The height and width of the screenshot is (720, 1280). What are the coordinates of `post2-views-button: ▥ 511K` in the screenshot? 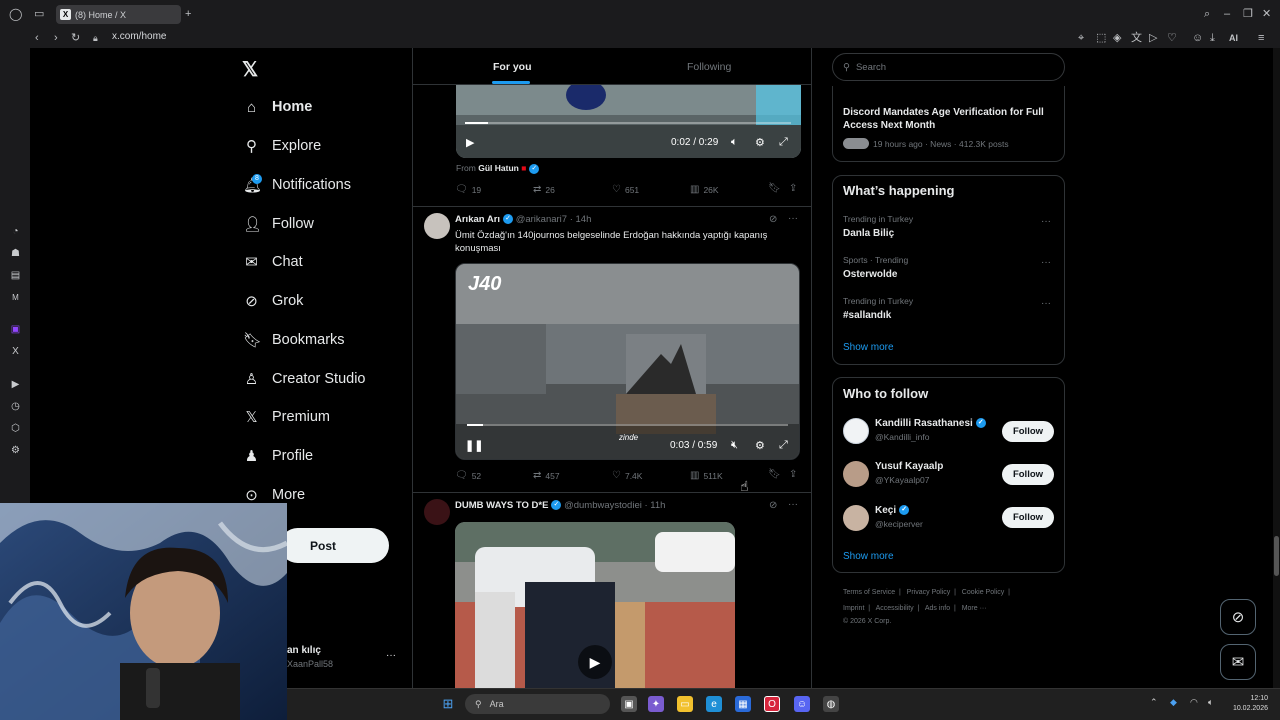 It's located at (706, 475).